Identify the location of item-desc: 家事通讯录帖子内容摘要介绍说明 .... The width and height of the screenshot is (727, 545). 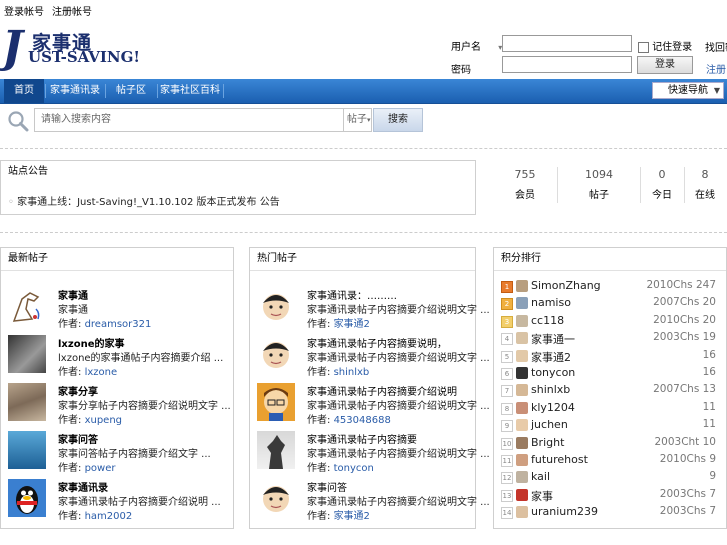
(139, 502).